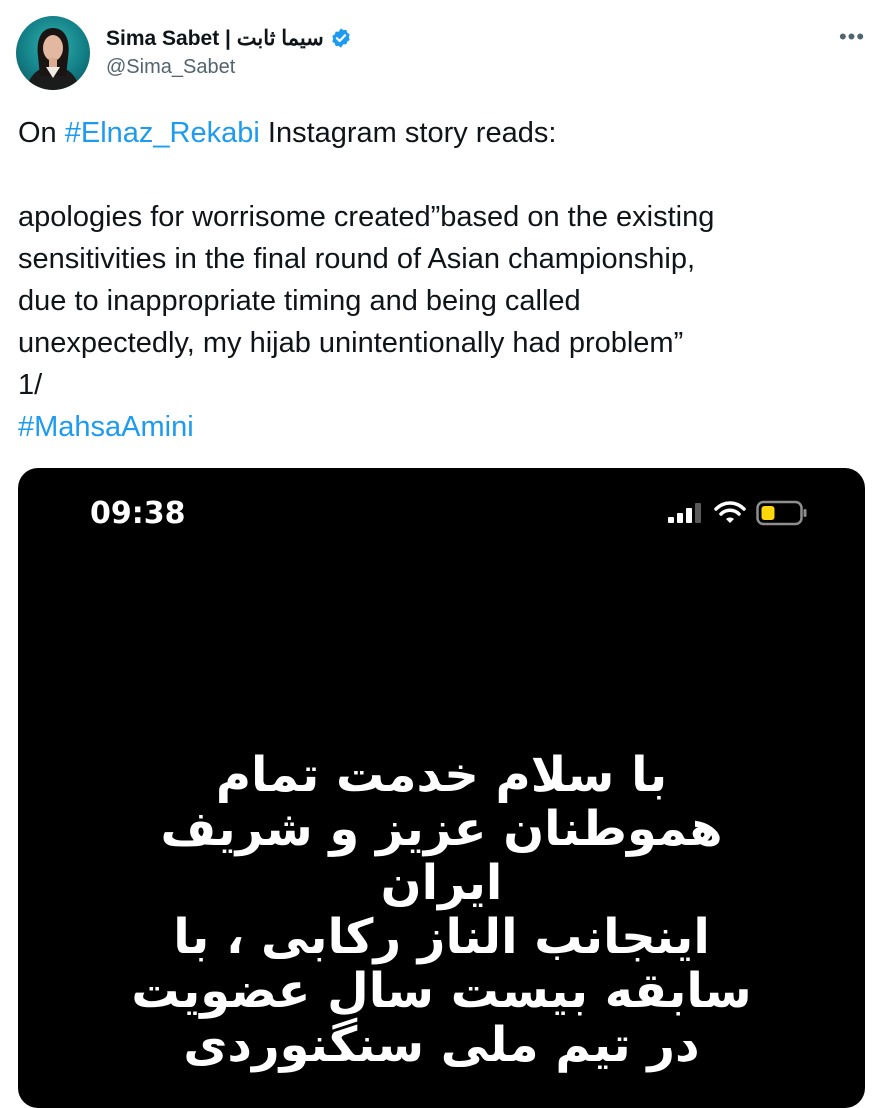  What do you see at coordinates (684, 513) in the screenshot?
I see `signal-icon` at bounding box center [684, 513].